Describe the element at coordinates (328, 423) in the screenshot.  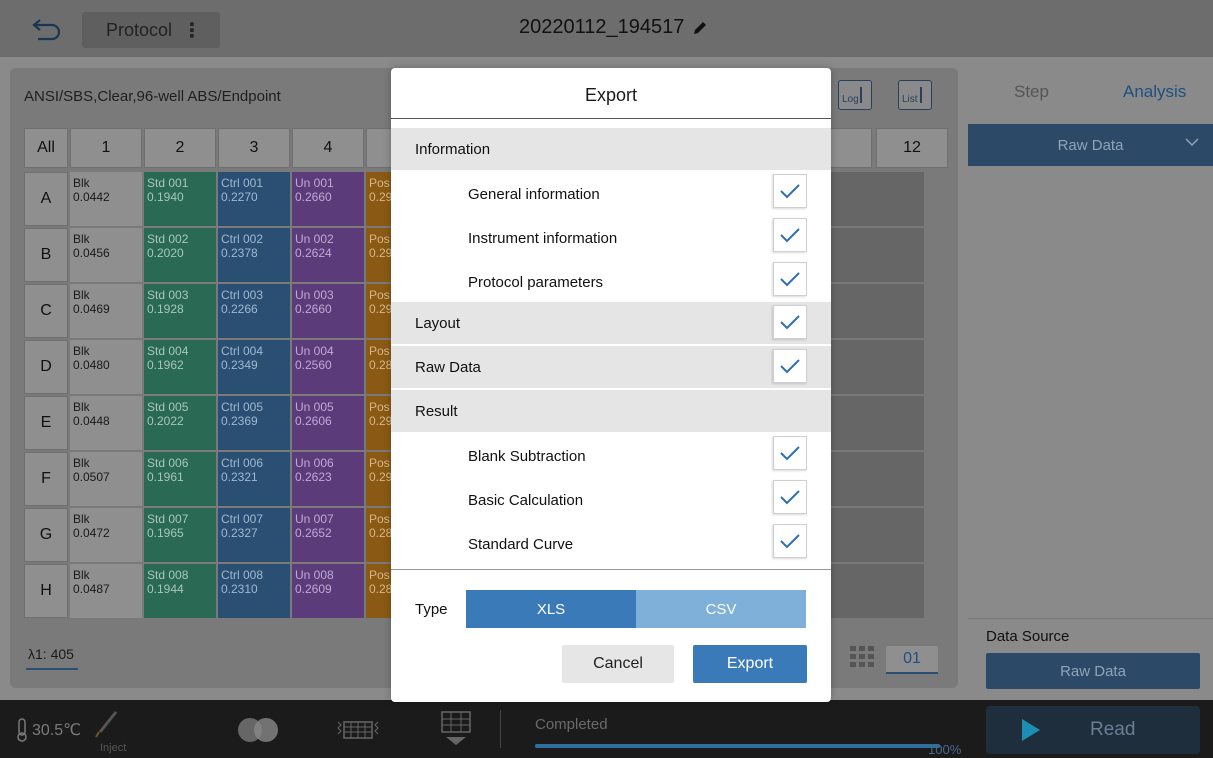
I see `plate-well: Un 005 0.2606` at that location.